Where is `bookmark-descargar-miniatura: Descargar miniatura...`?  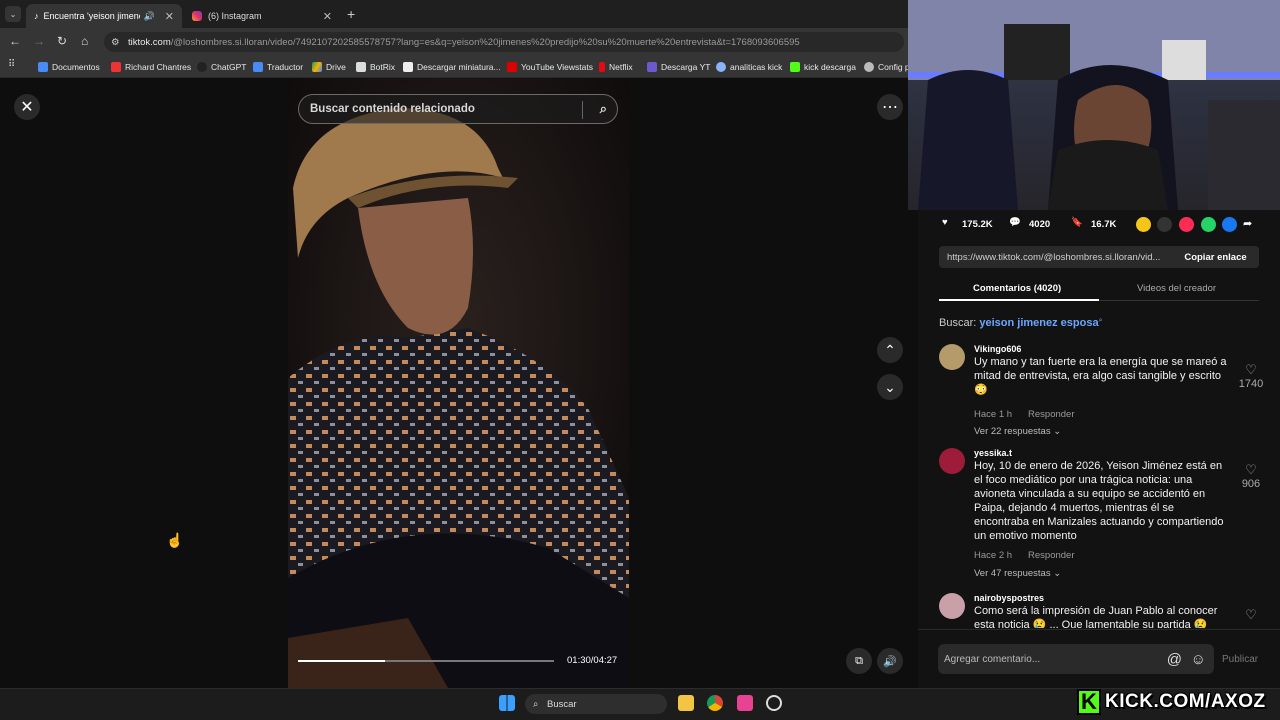 bookmark-descargar-miniatura: Descargar miniatura... is located at coordinates (452, 67).